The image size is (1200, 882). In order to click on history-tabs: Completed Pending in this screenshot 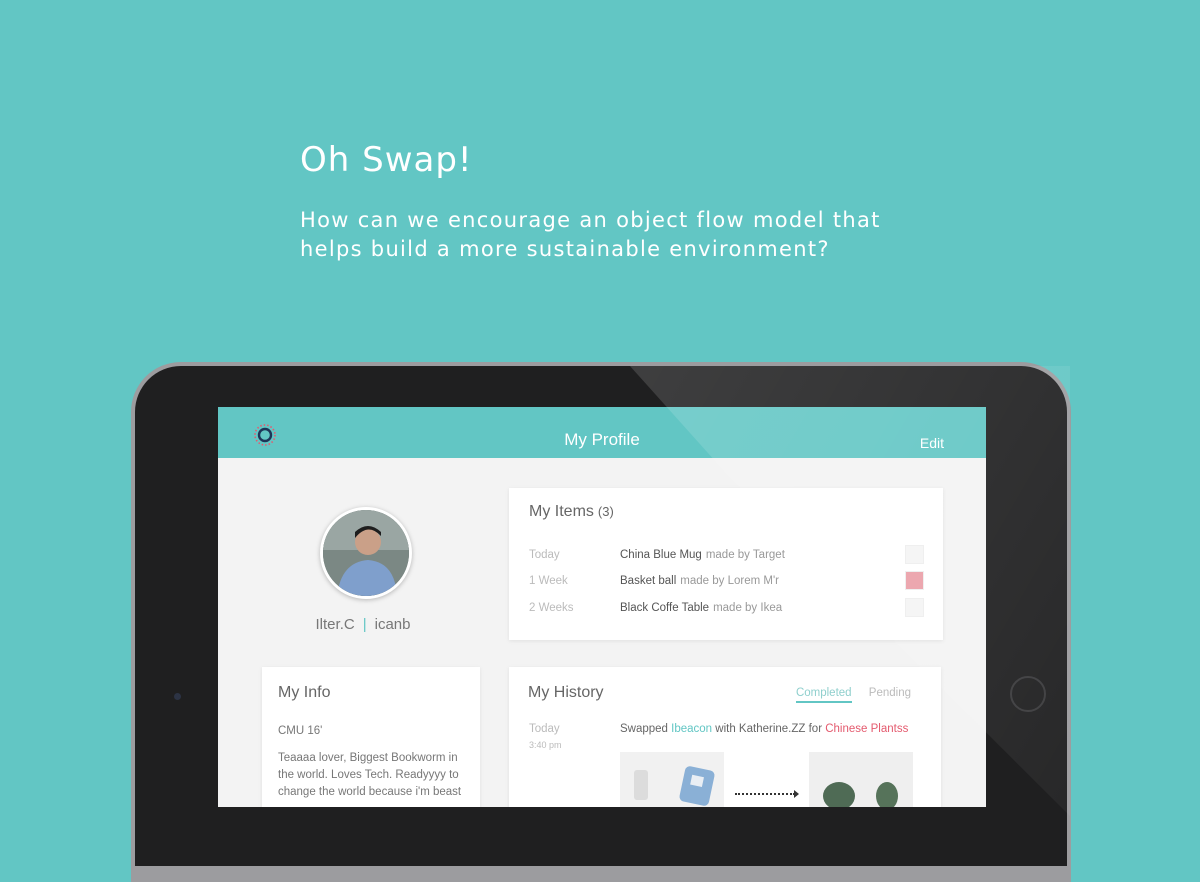, I will do `click(846, 695)`.